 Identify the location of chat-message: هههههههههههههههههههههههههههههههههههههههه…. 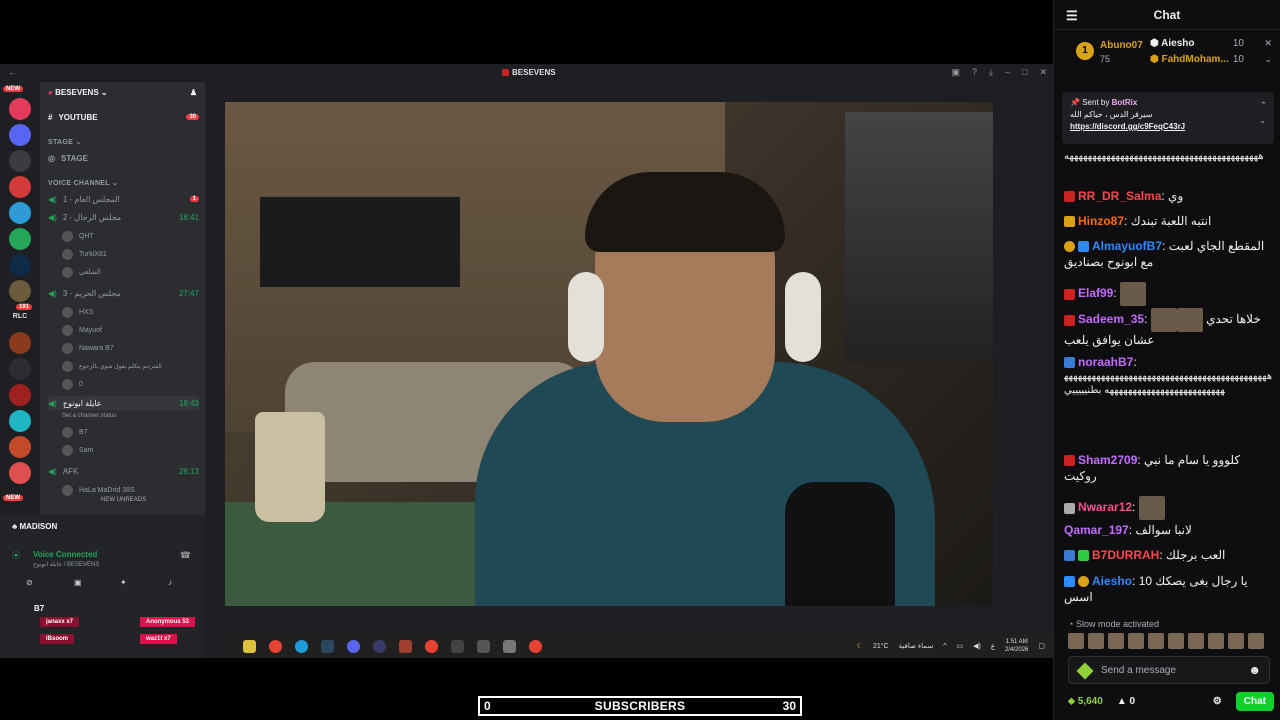
(1169, 165).